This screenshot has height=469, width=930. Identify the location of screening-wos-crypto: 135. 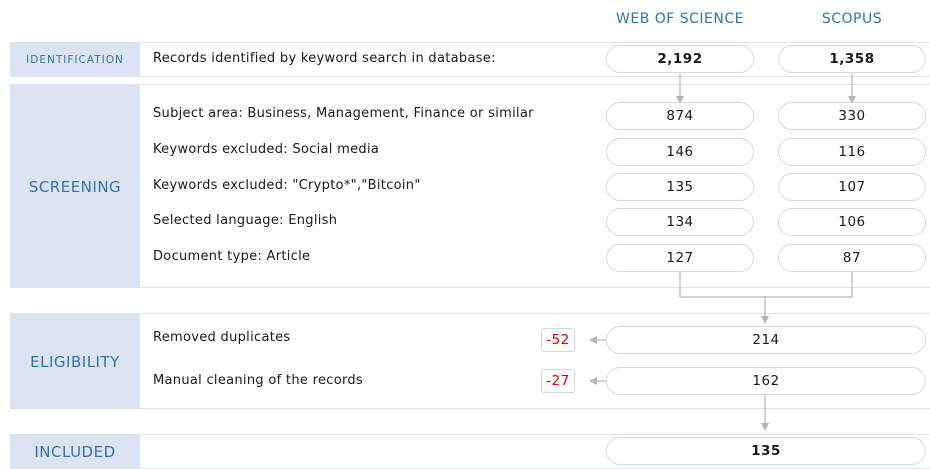
(680, 187).